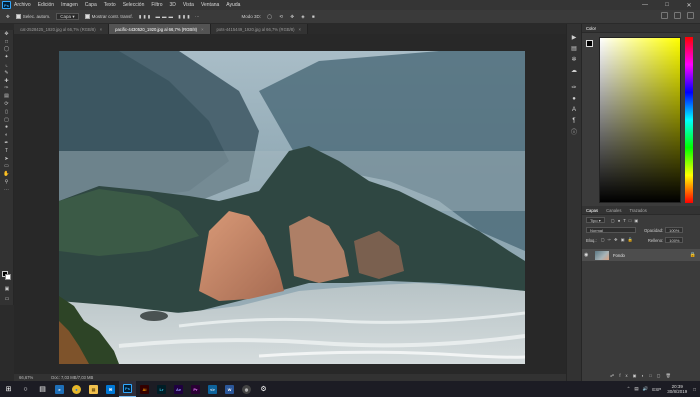 This screenshot has height=397, width=700. What do you see at coordinates (6, 174) in the screenshot?
I see `hand-tool-icon: ✋` at bounding box center [6, 174].